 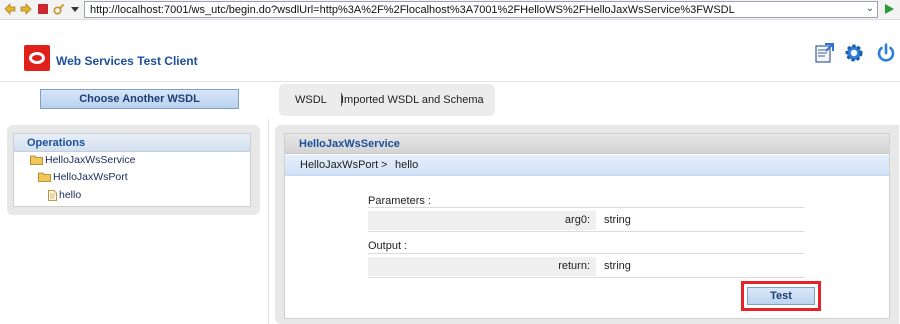 I want to click on go-icon, so click(x=889, y=9).